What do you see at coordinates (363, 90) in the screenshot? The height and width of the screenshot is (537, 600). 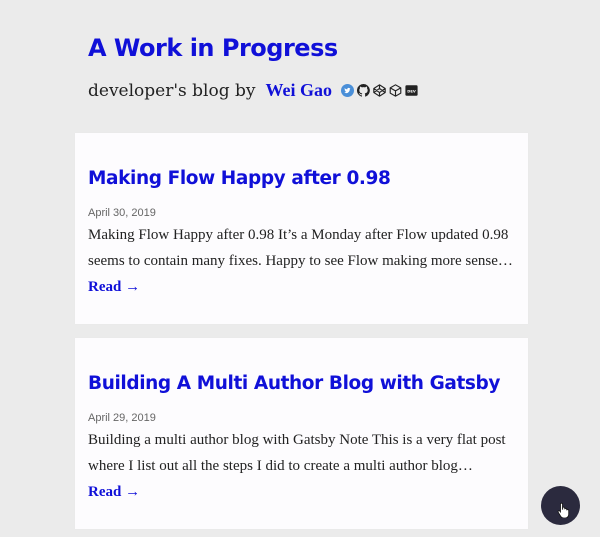 I see `github-icon` at bounding box center [363, 90].